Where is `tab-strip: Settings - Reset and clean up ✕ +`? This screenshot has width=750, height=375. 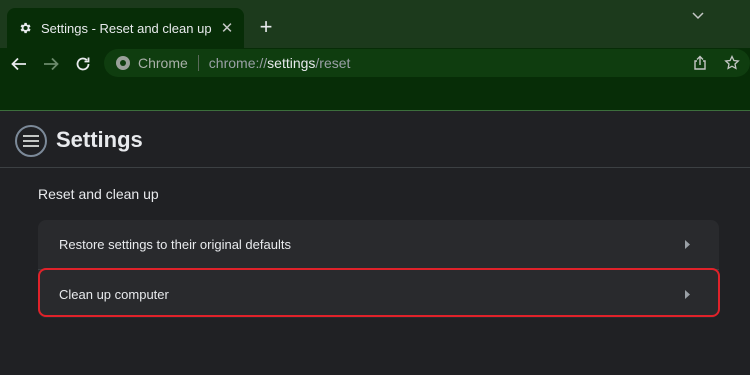
tab-strip: Settings - Reset and clean up ✕ + is located at coordinates (375, 24).